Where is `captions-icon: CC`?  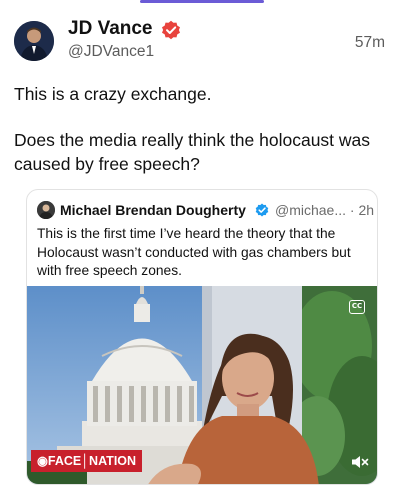 captions-icon: CC is located at coordinates (357, 307).